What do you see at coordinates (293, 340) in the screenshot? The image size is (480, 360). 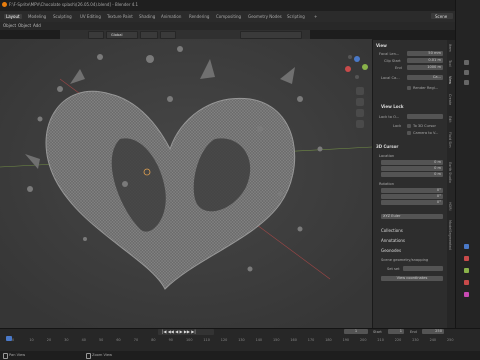 I see `timeline-tick-label: 160` at bounding box center [293, 340].